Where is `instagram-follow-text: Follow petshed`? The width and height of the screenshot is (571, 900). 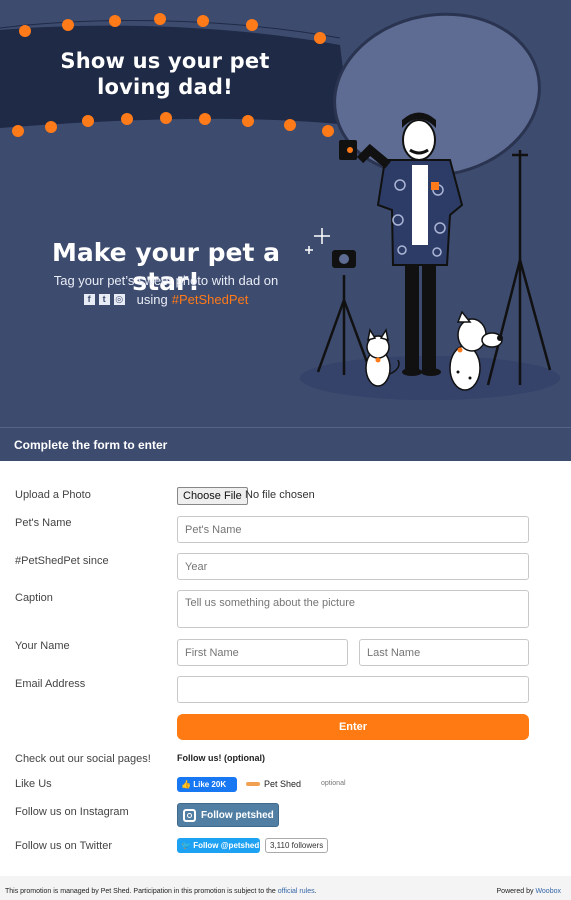 instagram-follow-text: Follow petshed is located at coordinates (237, 815).